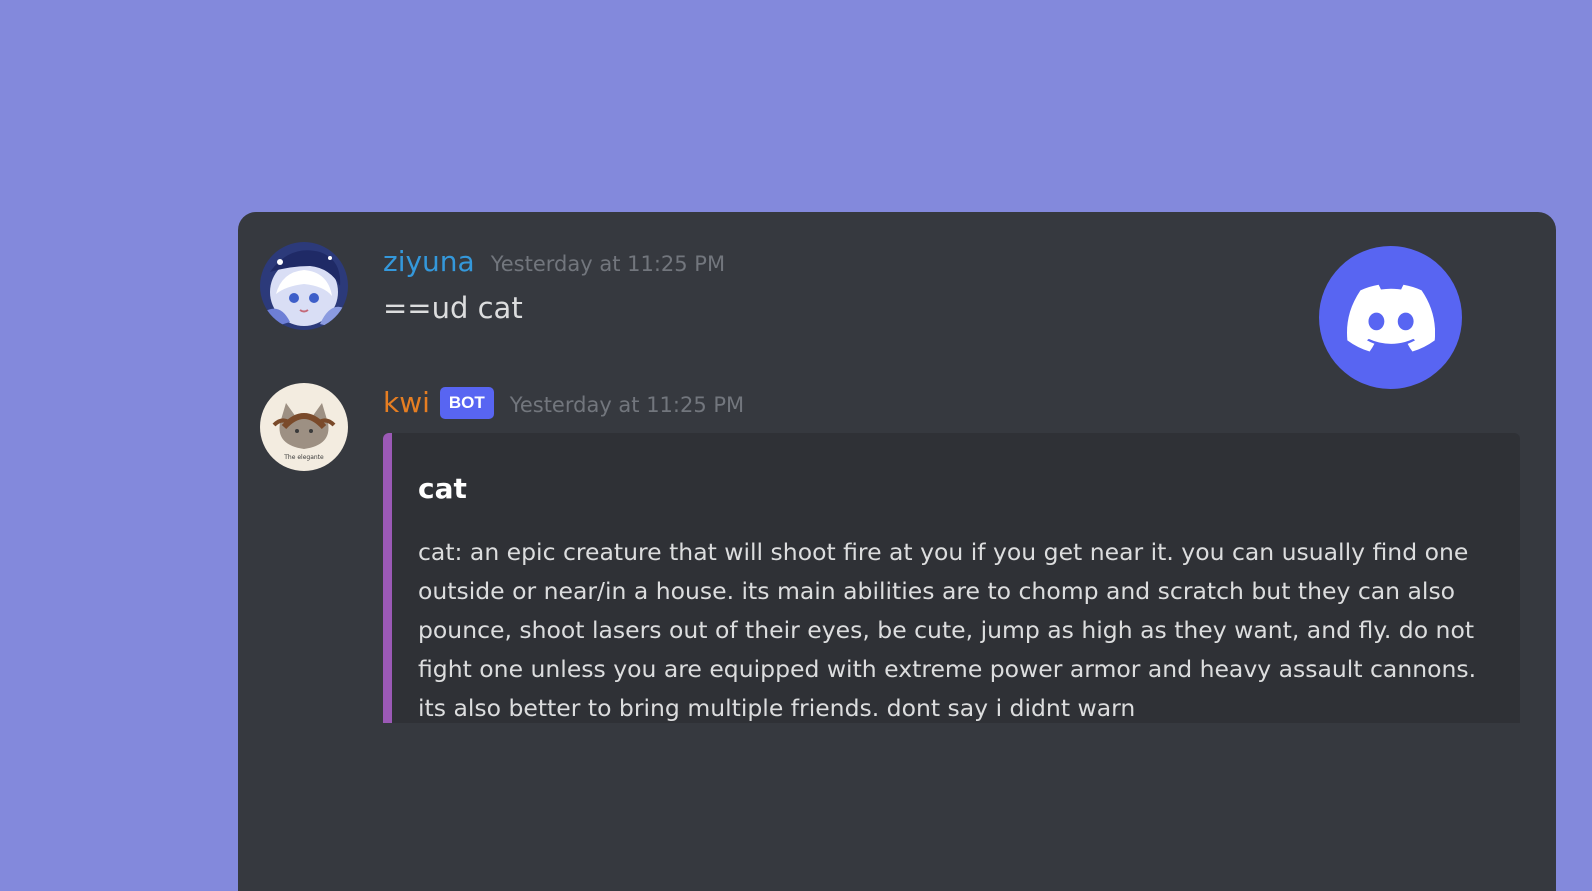  I want to click on message-header: kwi BOT Yesterday at 11:25 PM, so click(954, 403).